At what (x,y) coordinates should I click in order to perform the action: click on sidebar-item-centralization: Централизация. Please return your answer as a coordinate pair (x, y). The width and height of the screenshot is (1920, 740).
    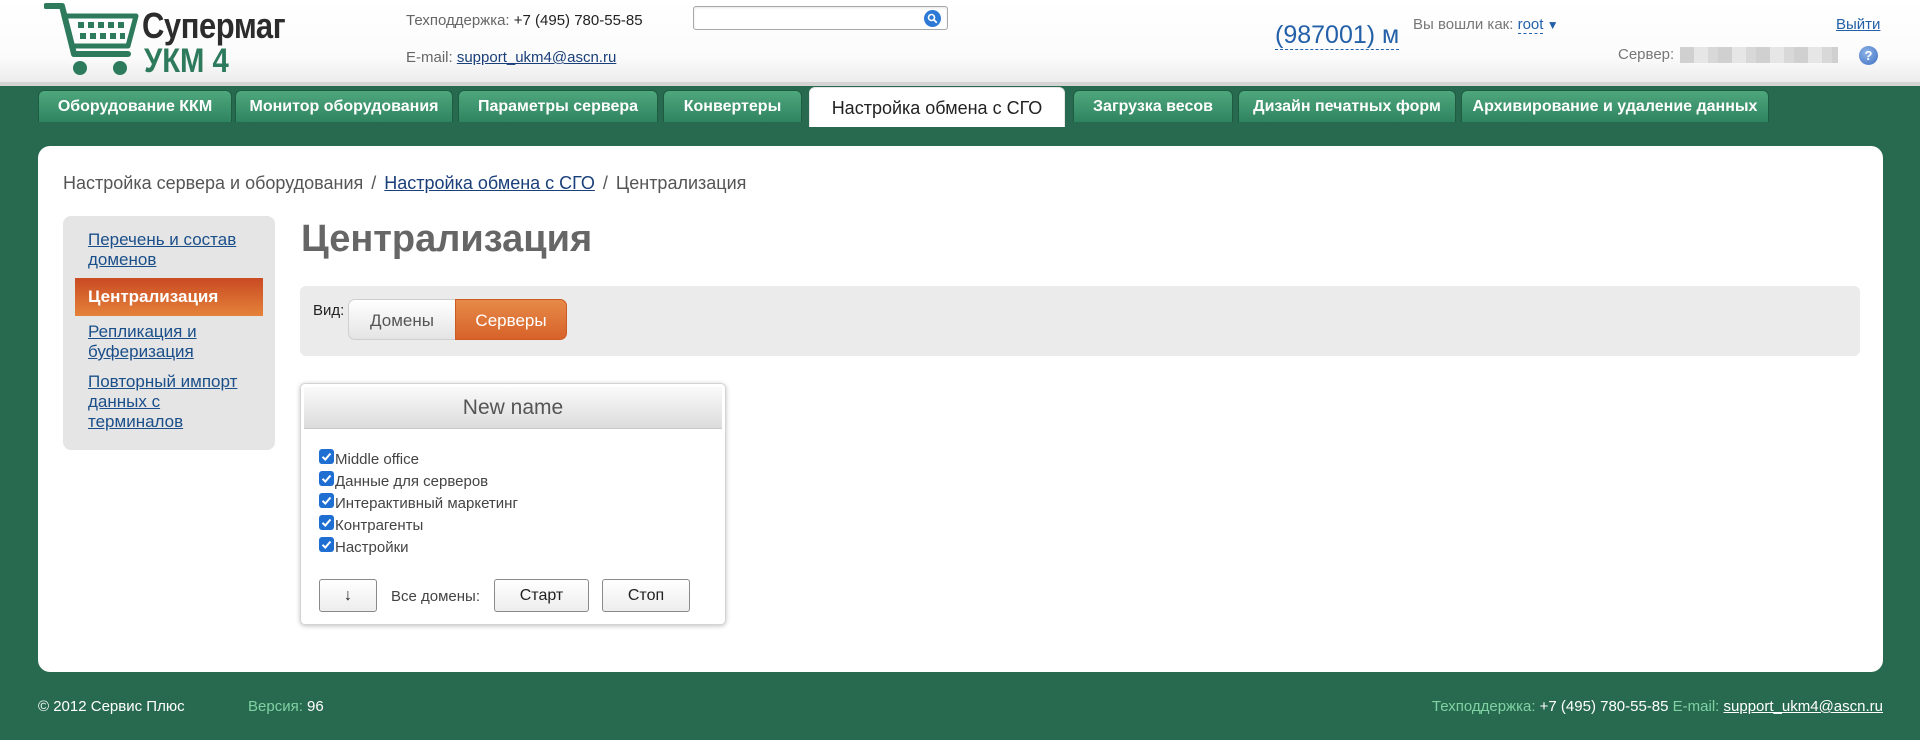
    Looking at the image, I should click on (169, 297).